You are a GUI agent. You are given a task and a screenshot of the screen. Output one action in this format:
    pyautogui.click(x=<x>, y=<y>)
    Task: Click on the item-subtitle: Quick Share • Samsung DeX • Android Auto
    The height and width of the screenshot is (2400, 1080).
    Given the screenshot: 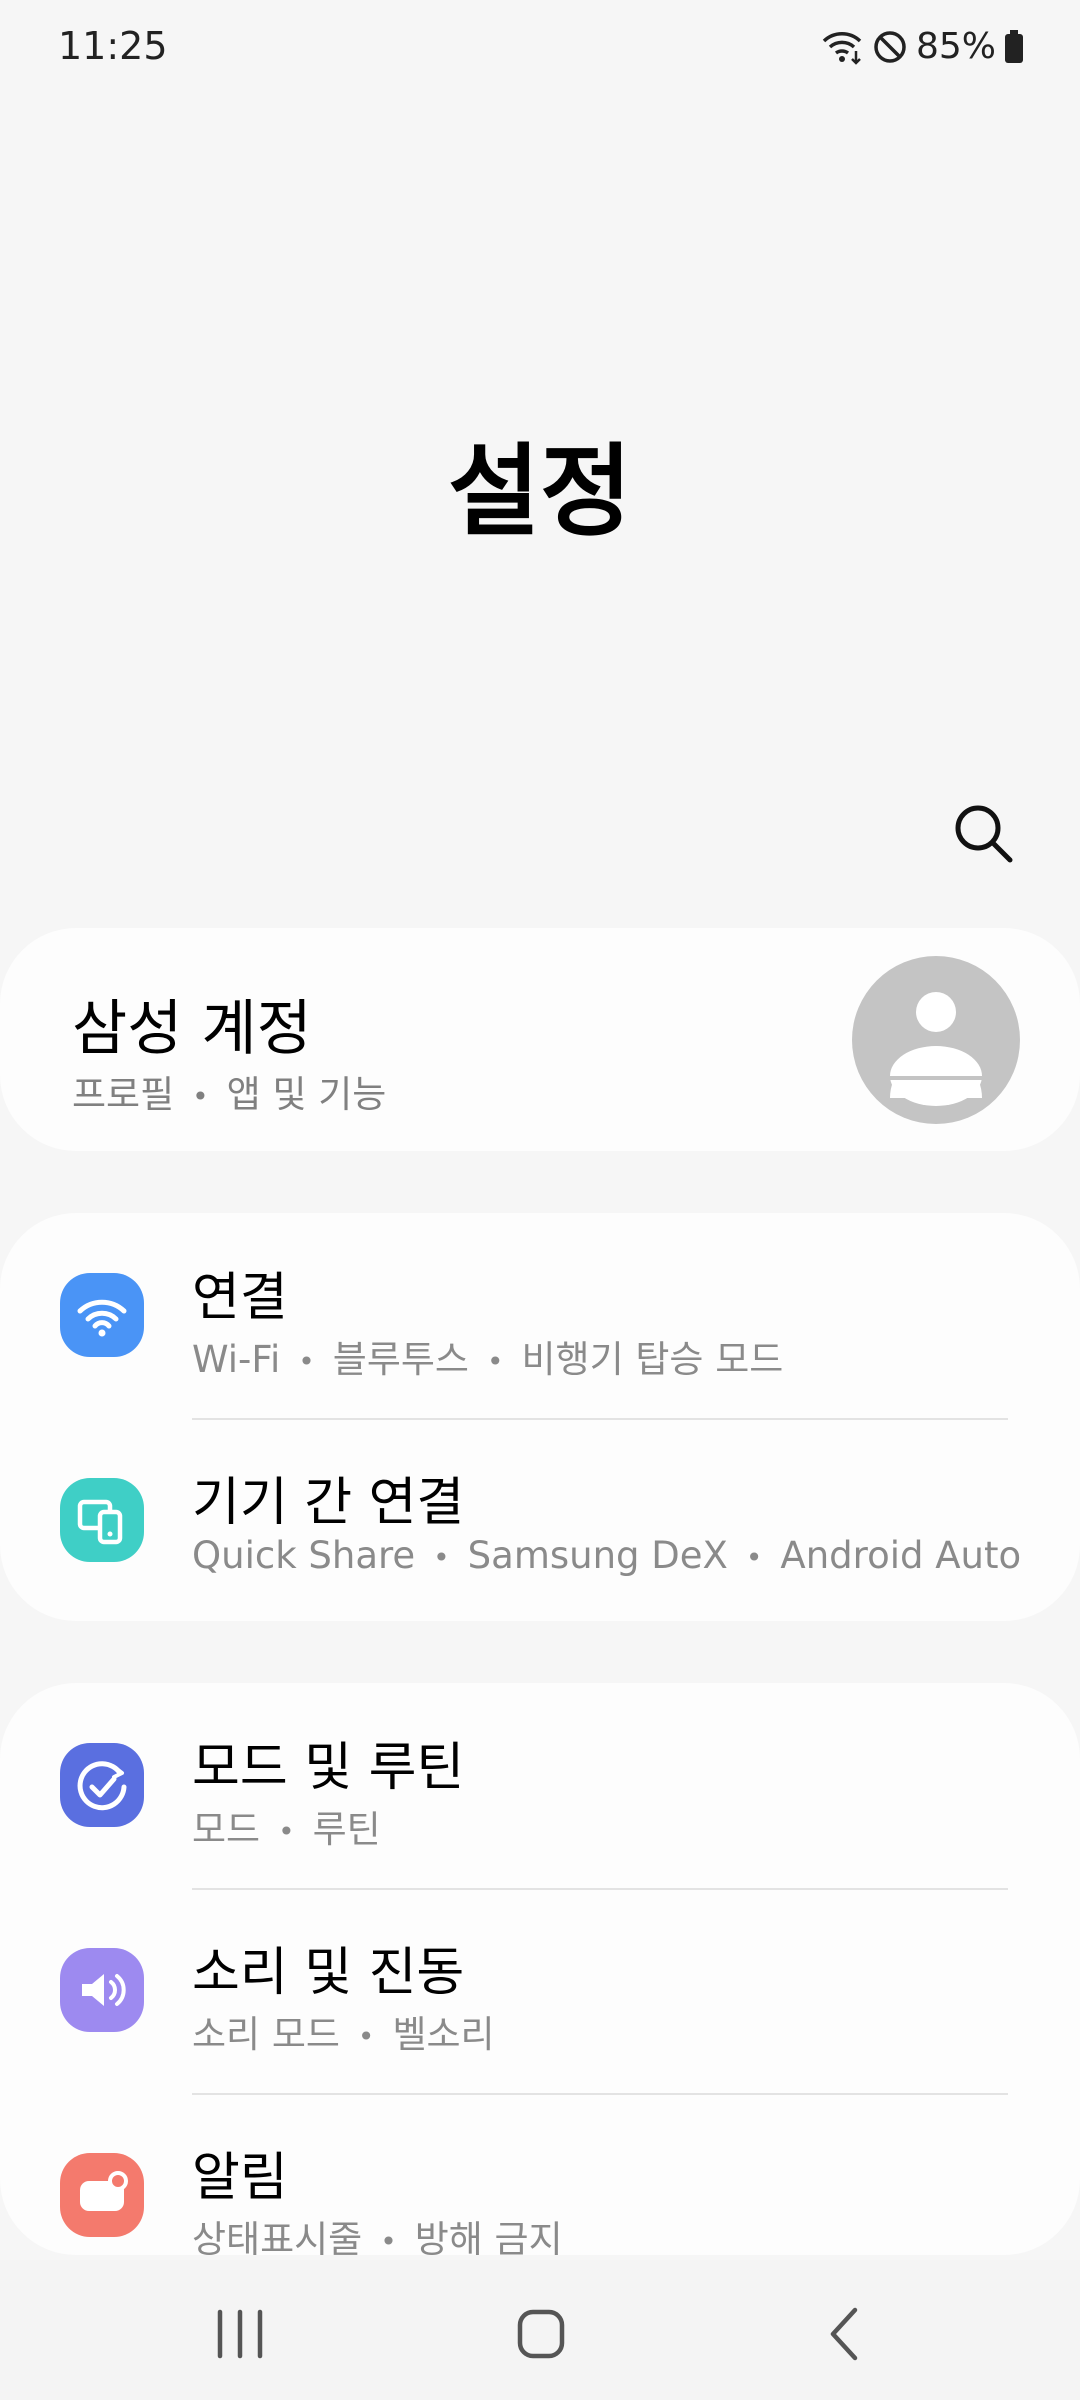 What is the action you would take?
    pyautogui.click(x=606, y=1555)
    